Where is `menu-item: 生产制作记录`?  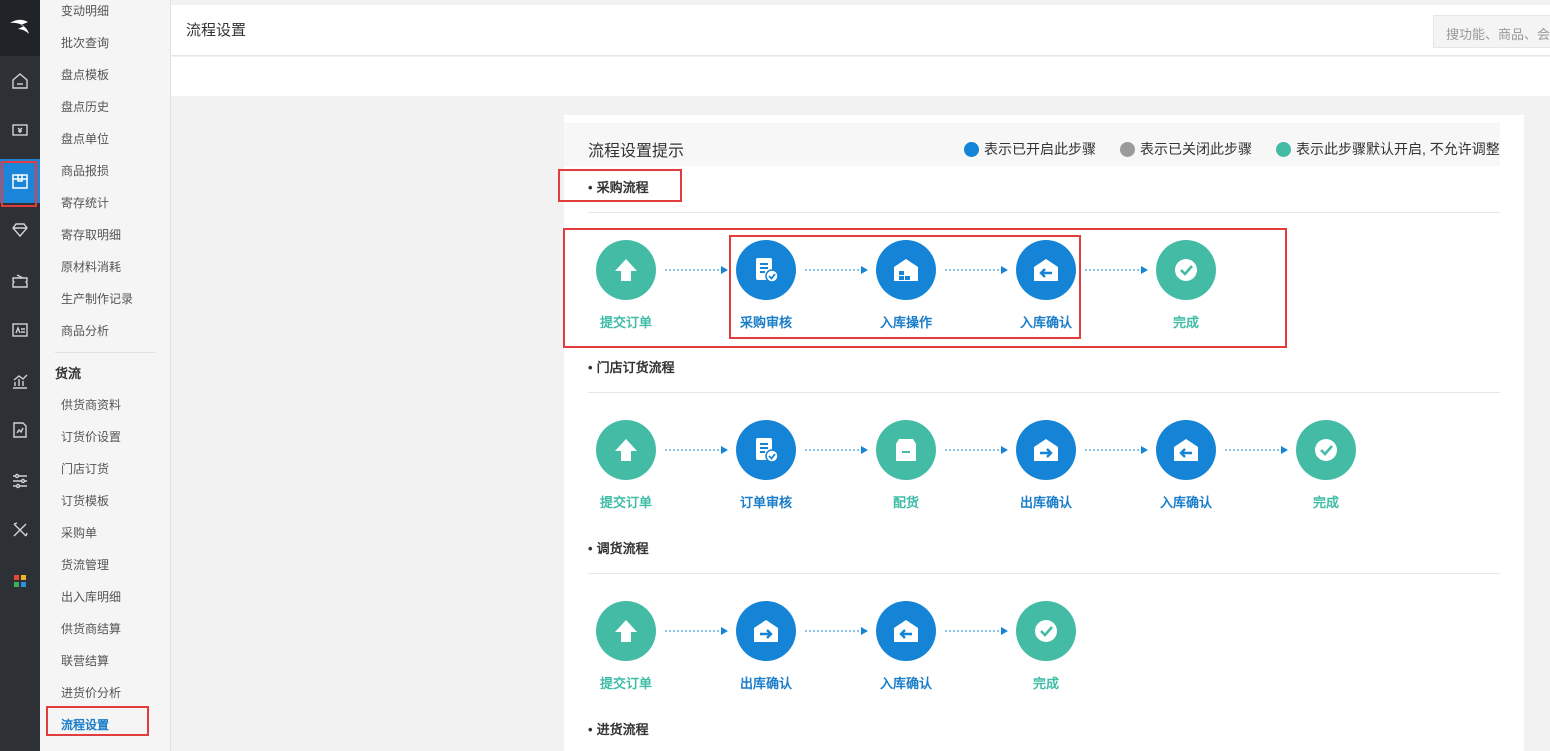
menu-item: 生产制作记录 is located at coordinates (97, 299).